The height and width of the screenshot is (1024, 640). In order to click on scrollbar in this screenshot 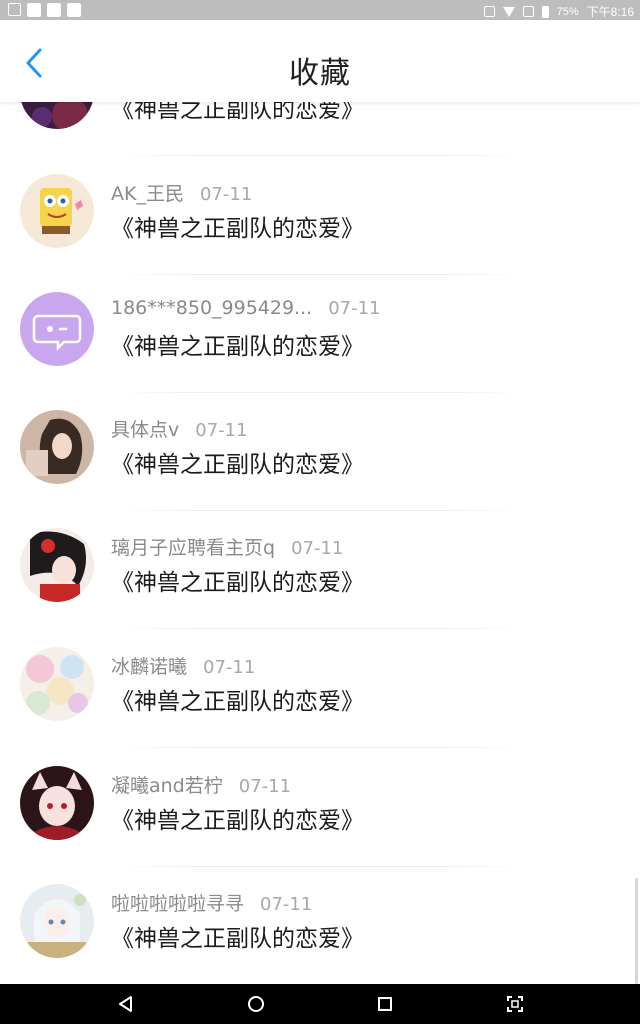, I will do `click(636, 931)`.